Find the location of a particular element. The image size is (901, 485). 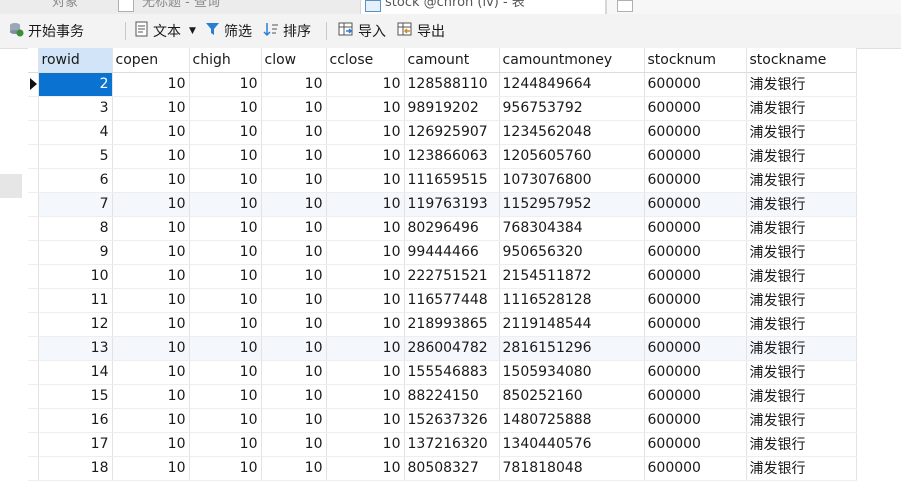

cell-camount: 222751521 is located at coordinates (452, 276).